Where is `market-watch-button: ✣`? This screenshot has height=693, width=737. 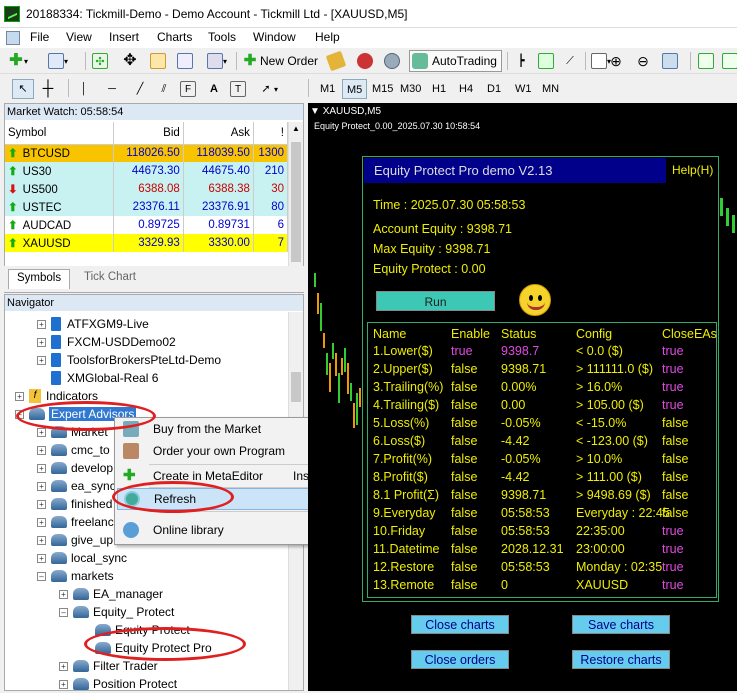 market-watch-button: ✣ is located at coordinates (100, 61).